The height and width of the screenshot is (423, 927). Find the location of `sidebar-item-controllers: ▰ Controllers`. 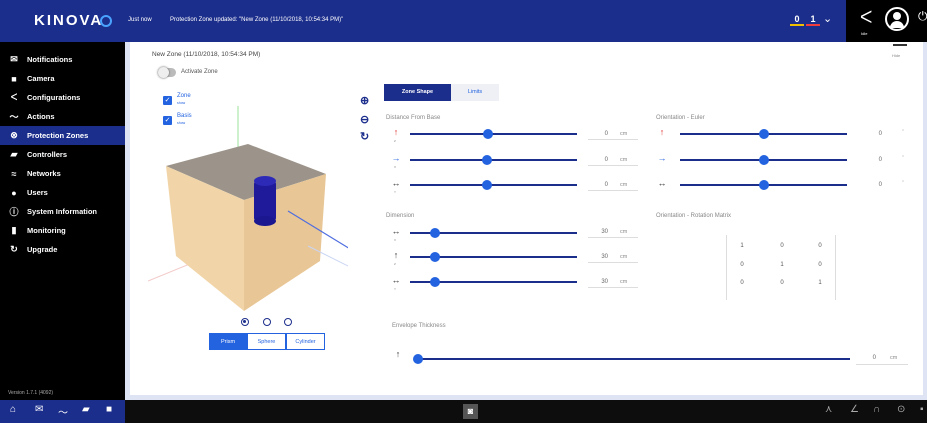

sidebar-item-controllers: ▰ Controllers is located at coordinates (62, 154).